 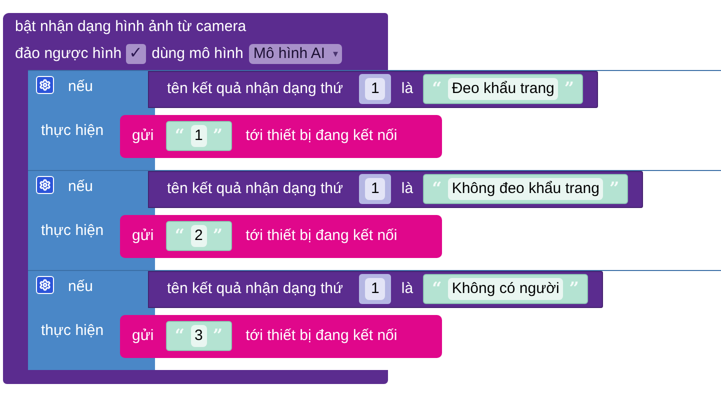 I want to click on send-value-field: 3, so click(x=198, y=336).